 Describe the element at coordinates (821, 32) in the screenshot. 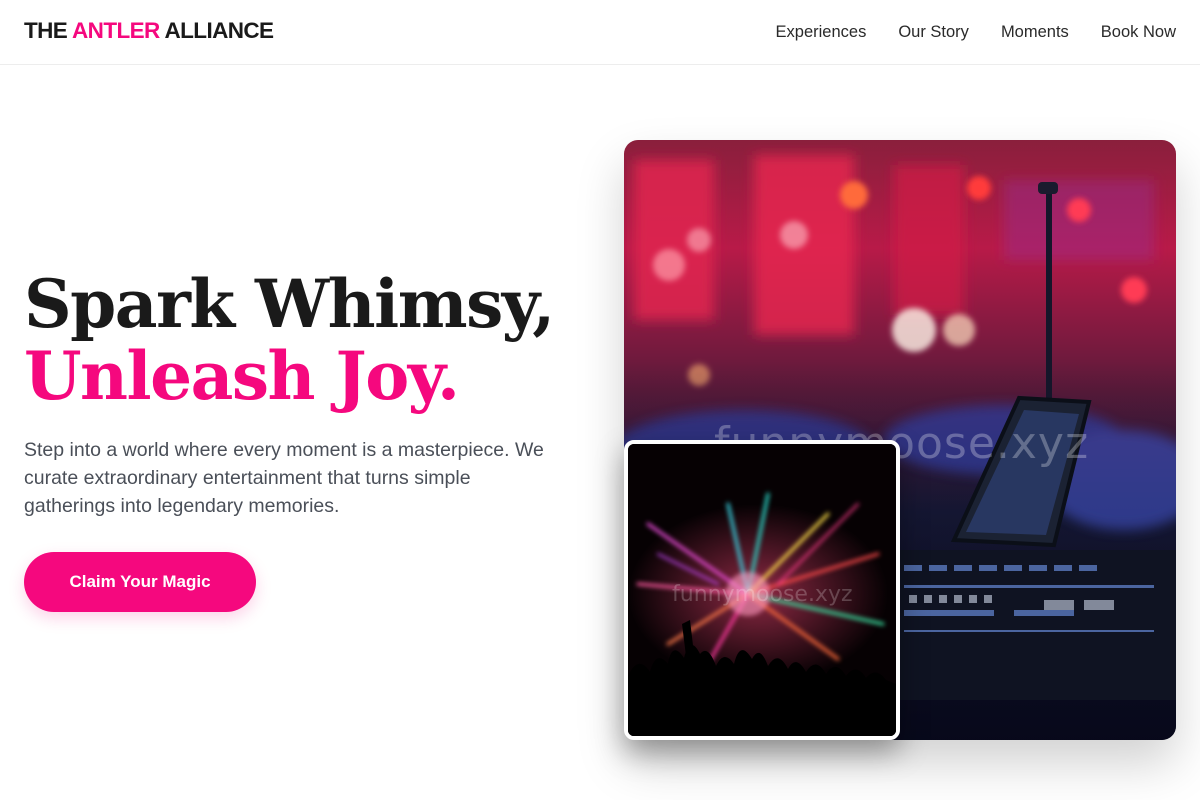

I see `nav-link-experiences: Experiences` at that location.